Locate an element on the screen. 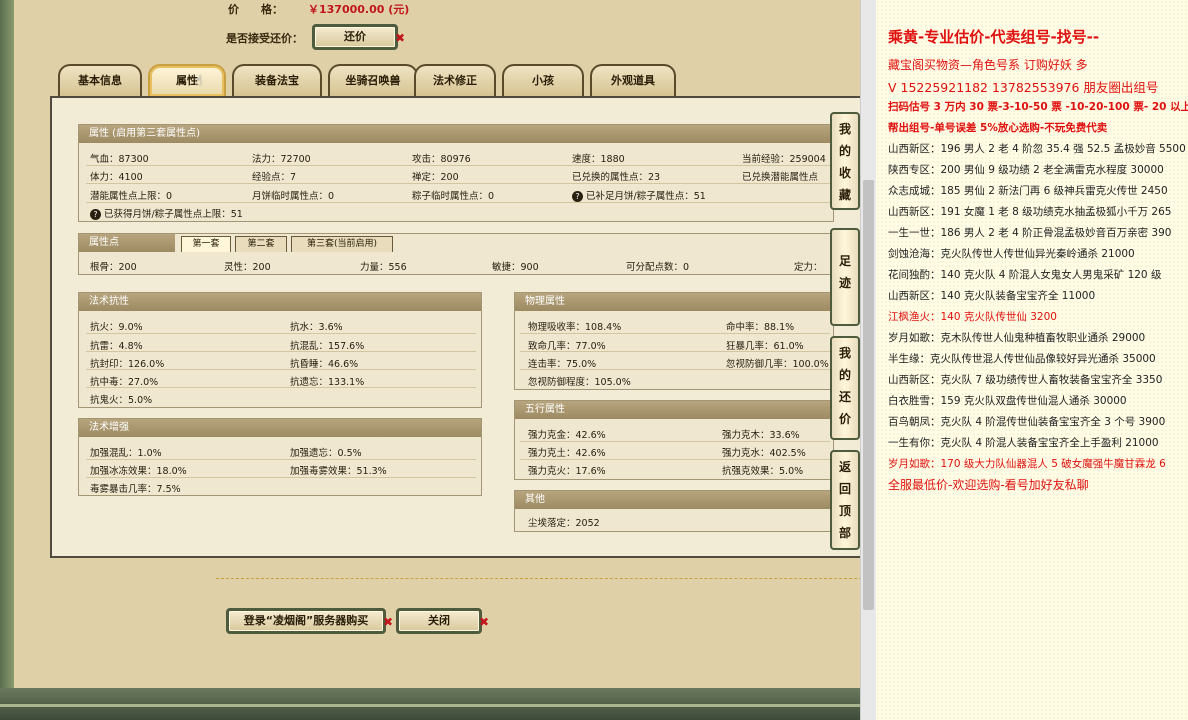 This screenshot has height=720, width=1188. my-counter-offers-button: 我的还价 is located at coordinates (845, 388).